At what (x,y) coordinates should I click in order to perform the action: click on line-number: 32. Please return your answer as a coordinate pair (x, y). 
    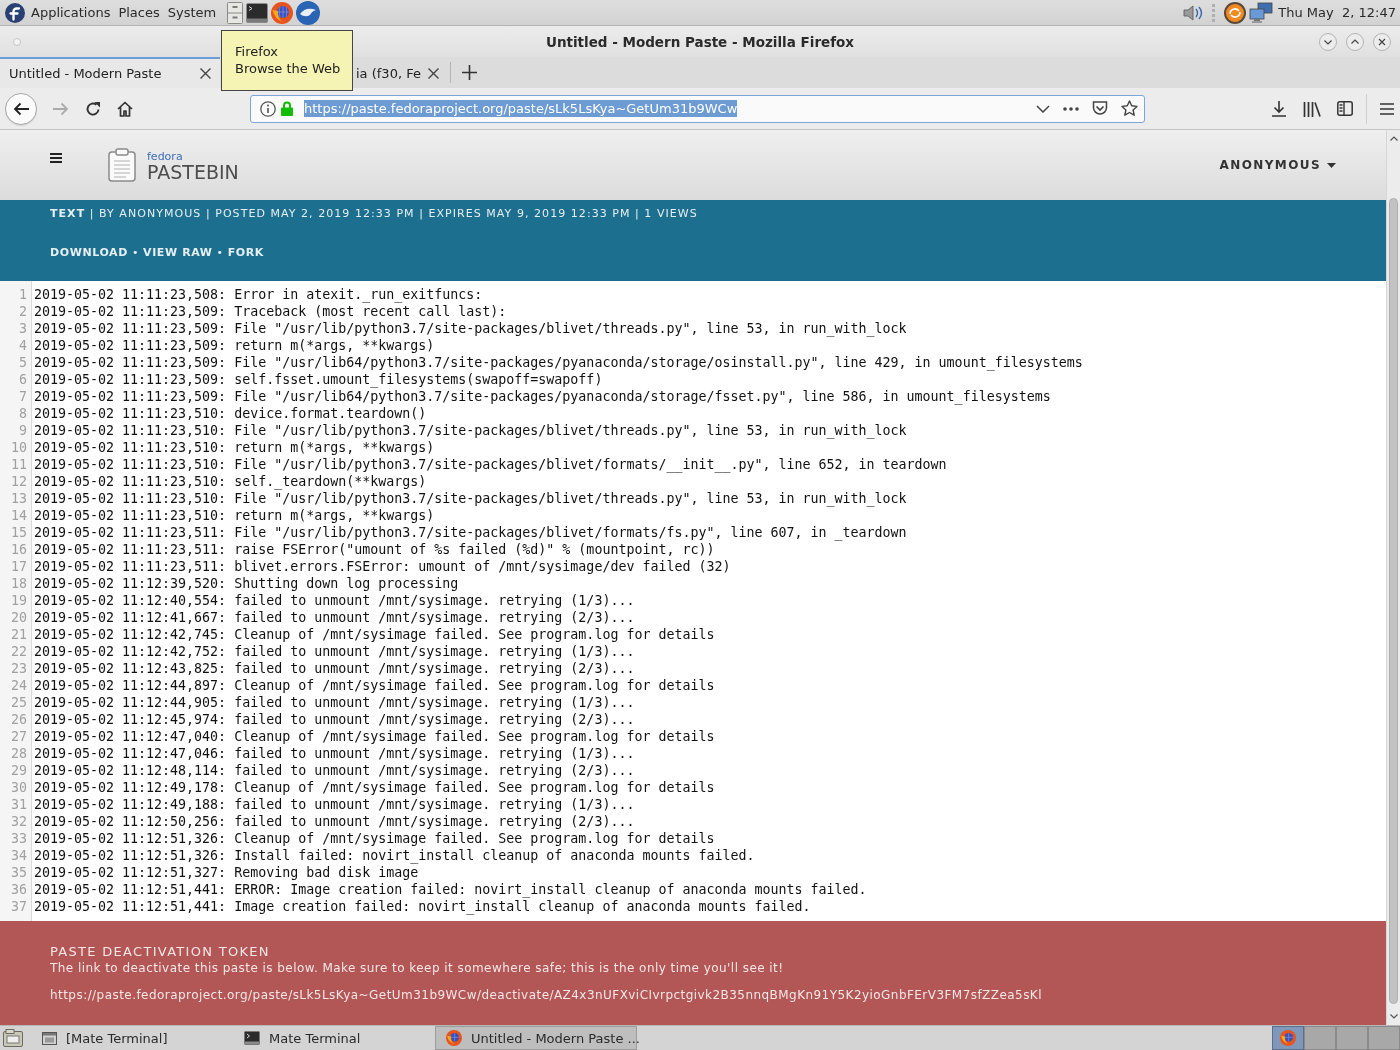
    Looking at the image, I should click on (18, 821).